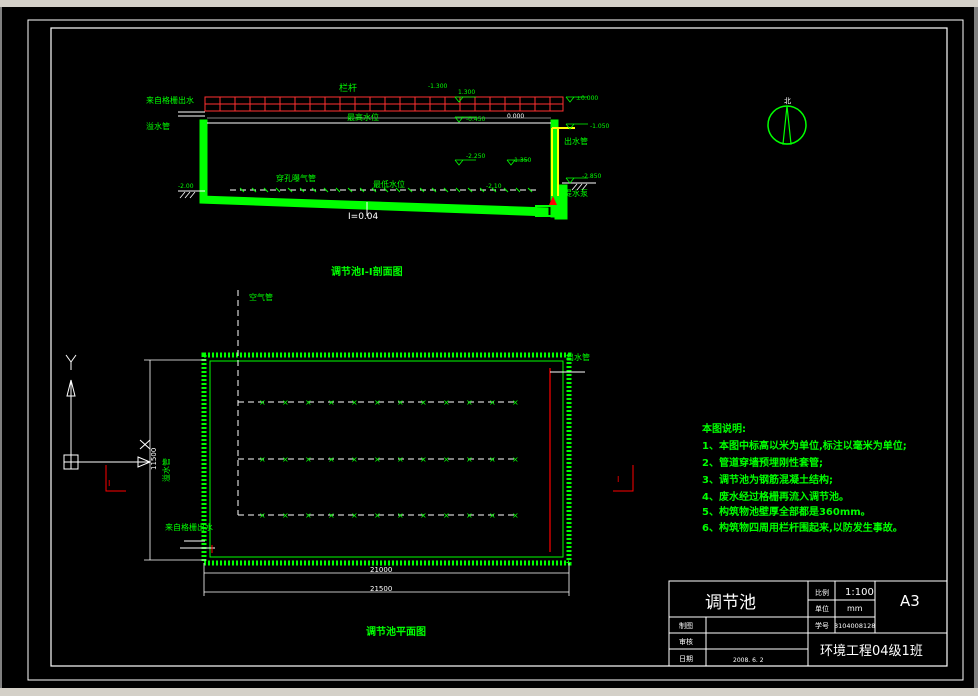 The width and height of the screenshot is (978, 696). What do you see at coordinates (261, 297) in the screenshot?
I see `plan-air-label: 空气管` at bounding box center [261, 297].